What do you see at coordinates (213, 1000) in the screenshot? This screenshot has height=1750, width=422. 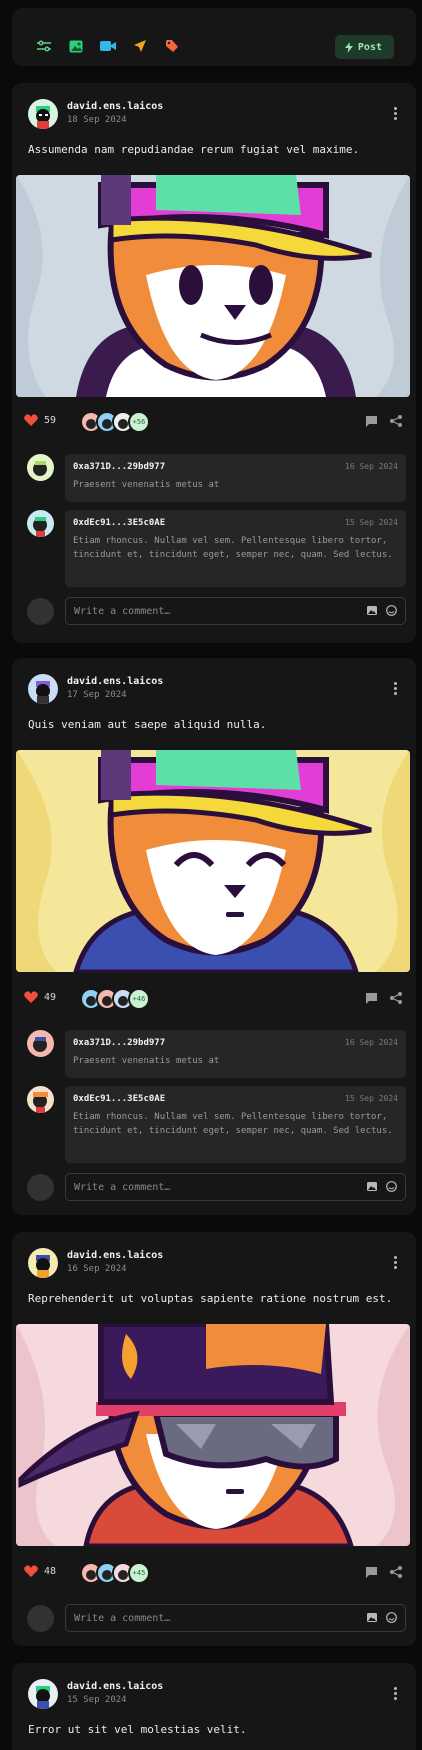 I see `post-actions: 49 +46` at bounding box center [213, 1000].